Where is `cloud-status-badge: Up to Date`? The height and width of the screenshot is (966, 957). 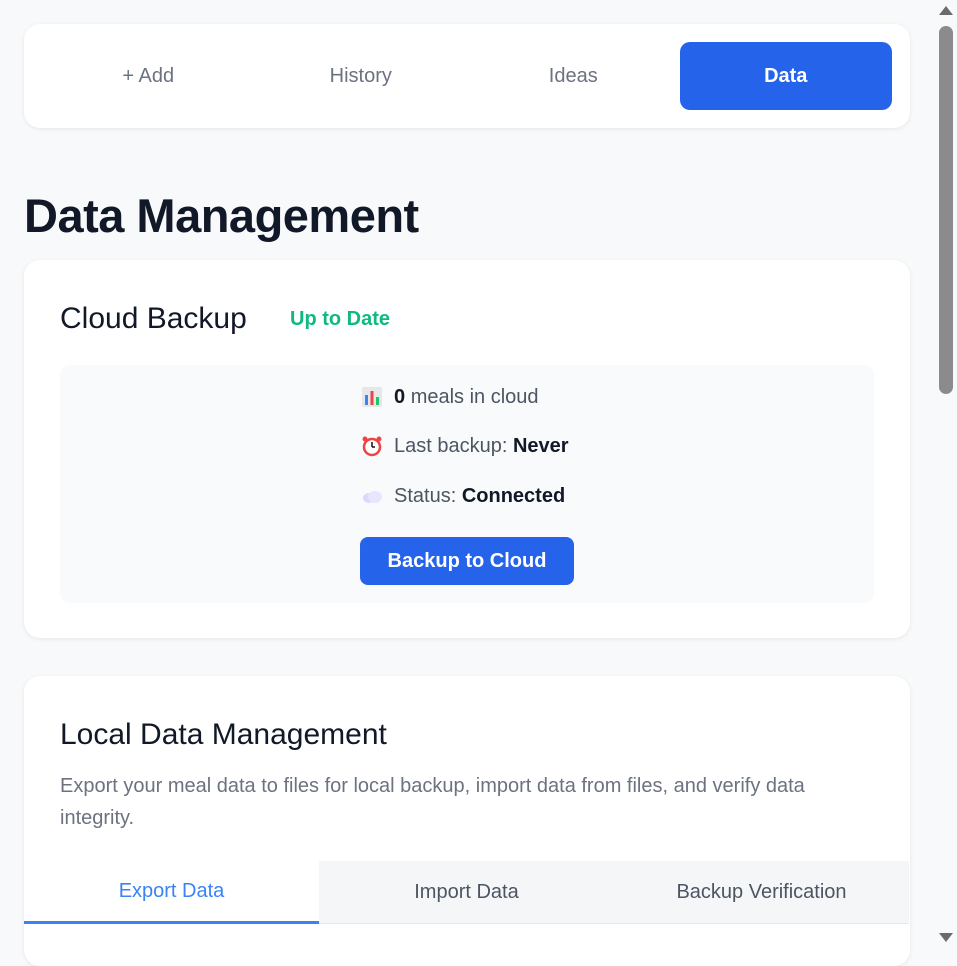 cloud-status-badge: Up to Date is located at coordinates (340, 319).